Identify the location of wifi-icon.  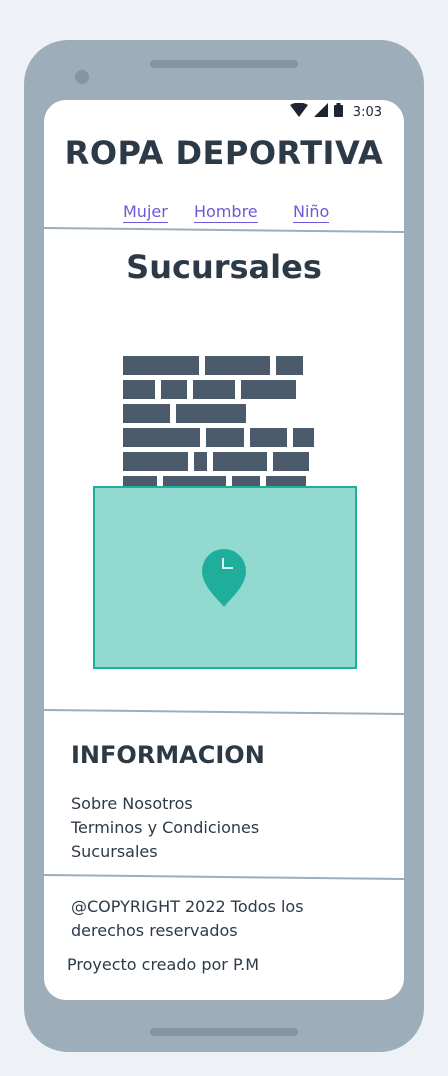
(298, 111).